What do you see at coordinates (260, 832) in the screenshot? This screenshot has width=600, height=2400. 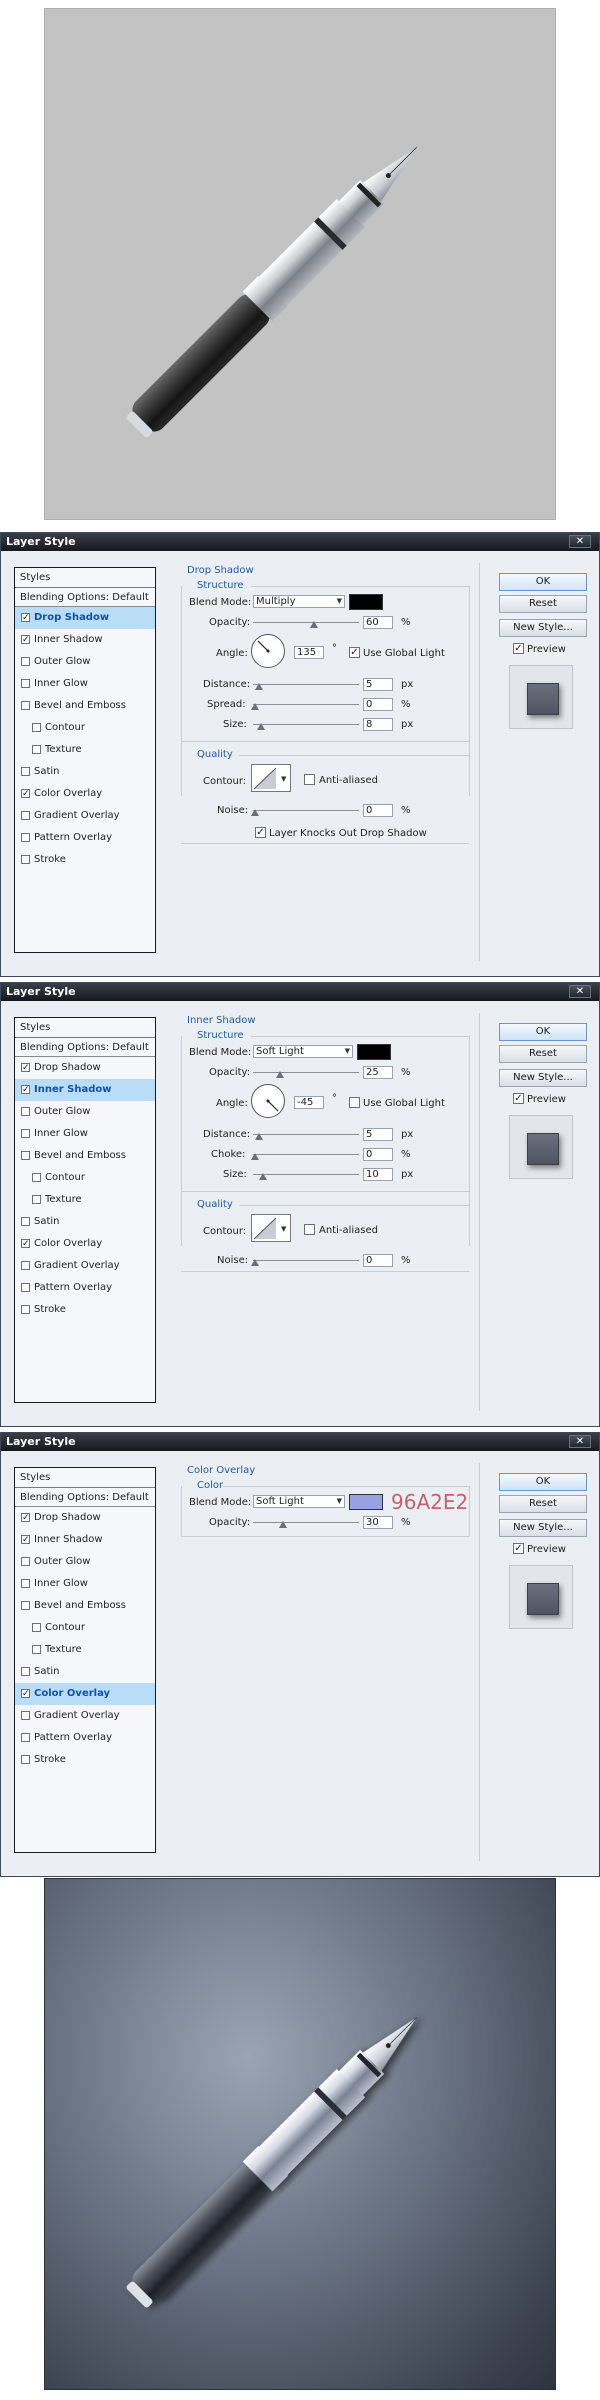 I see `knockout-checkbox: ✓` at bounding box center [260, 832].